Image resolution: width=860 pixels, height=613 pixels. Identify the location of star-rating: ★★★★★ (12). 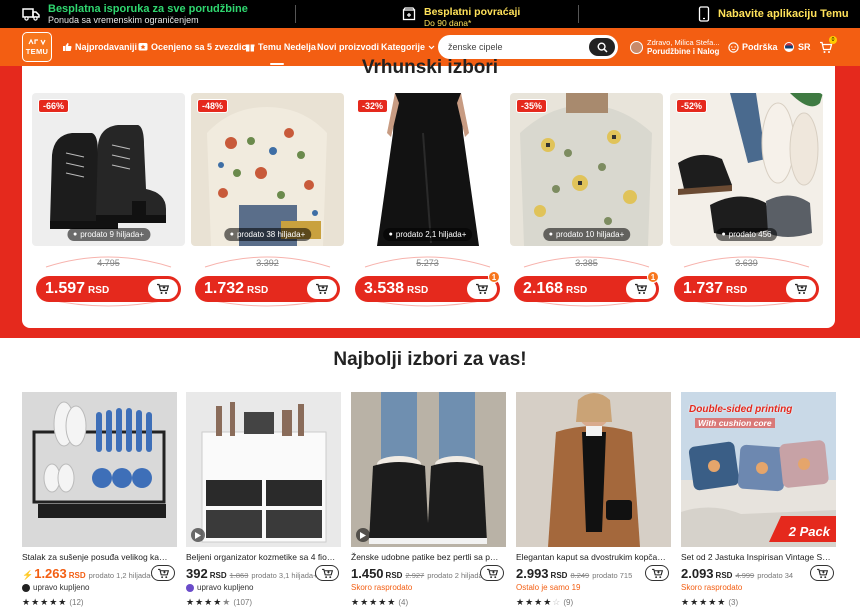
(53, 602).